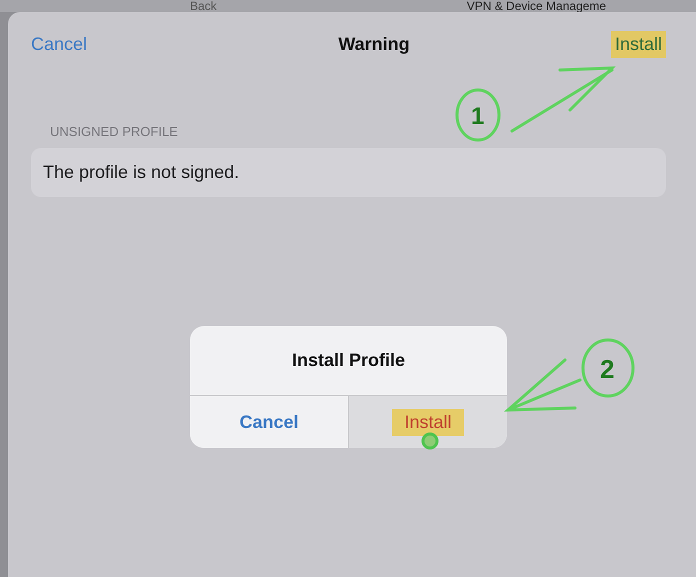  What do you see at coordinates (59, 44) in the screenshot?
I see `cancel-button: Cancel` at bounding box center [59, 44].